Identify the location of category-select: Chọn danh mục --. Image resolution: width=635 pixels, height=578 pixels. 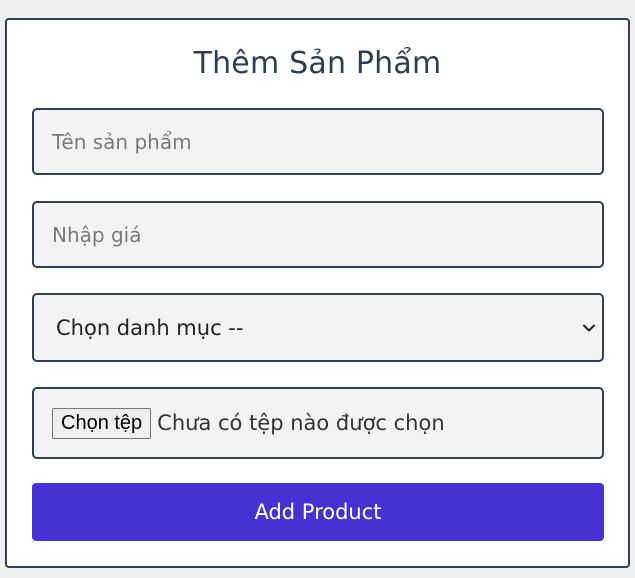
(318, 327).